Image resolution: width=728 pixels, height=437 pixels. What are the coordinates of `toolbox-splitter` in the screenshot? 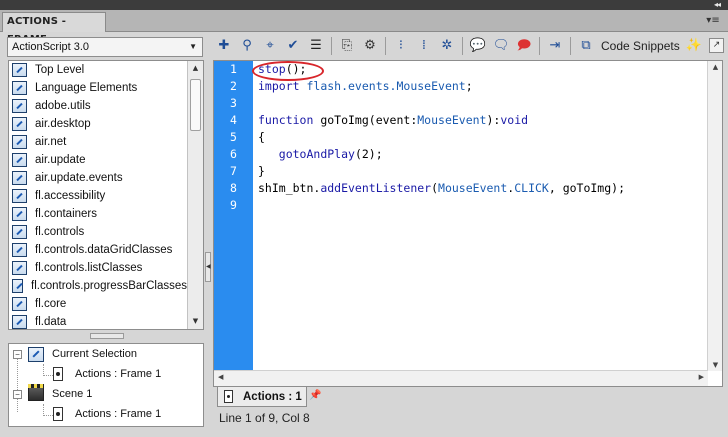 It's located at (106, 336).